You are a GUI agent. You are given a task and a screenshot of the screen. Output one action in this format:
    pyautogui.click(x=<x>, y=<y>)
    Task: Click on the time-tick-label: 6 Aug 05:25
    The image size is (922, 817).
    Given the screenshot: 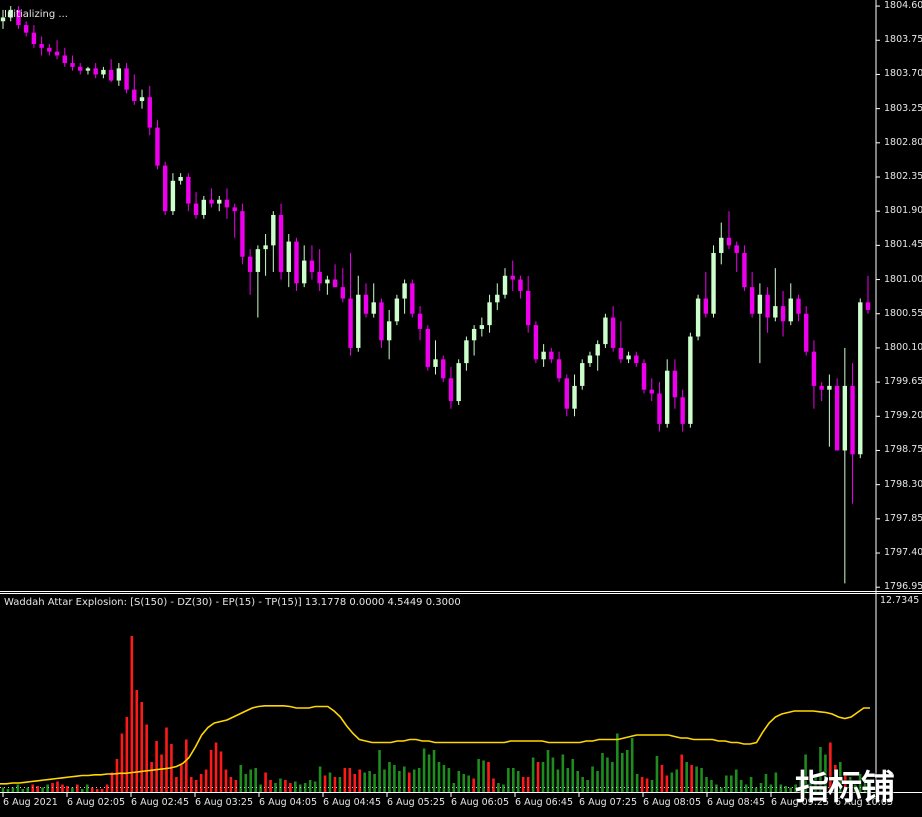 What is the action you would take?
    pyautogui.click(x=416, y=802)
    